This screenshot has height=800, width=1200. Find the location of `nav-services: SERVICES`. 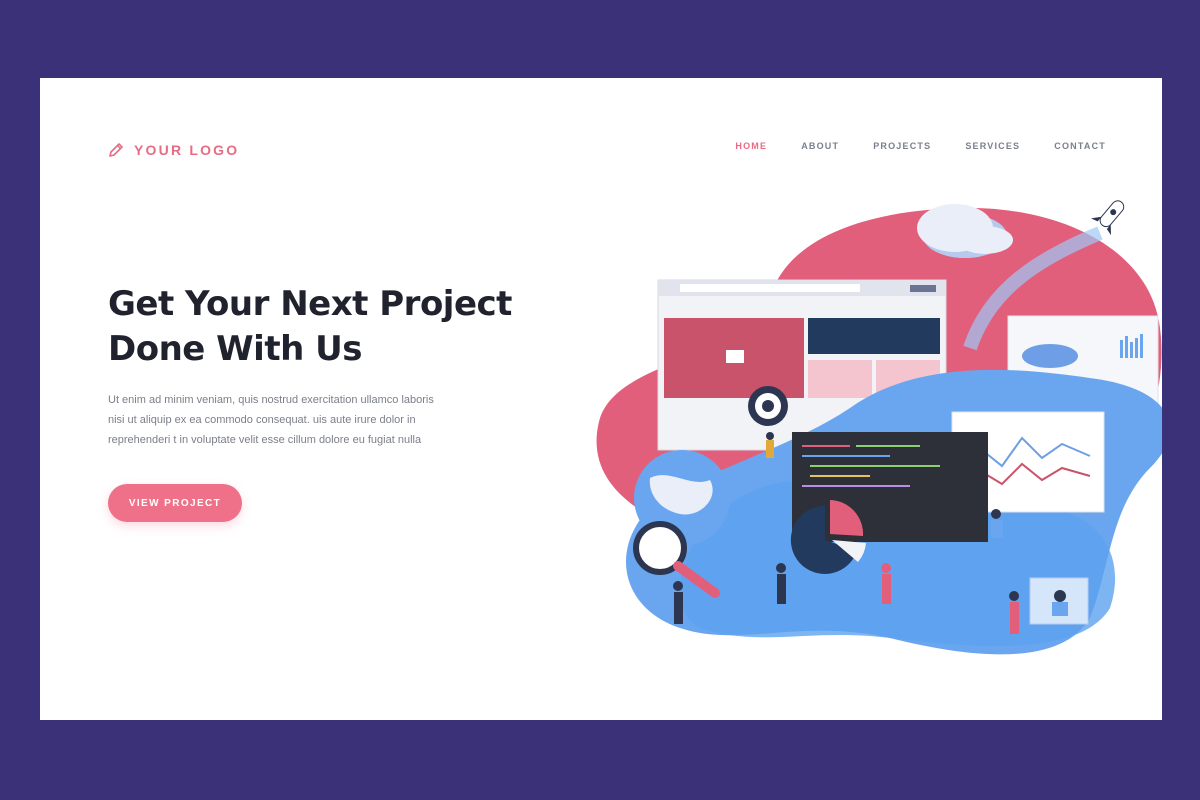

nav-services: SERVICES is located at coordinates (992, 146).